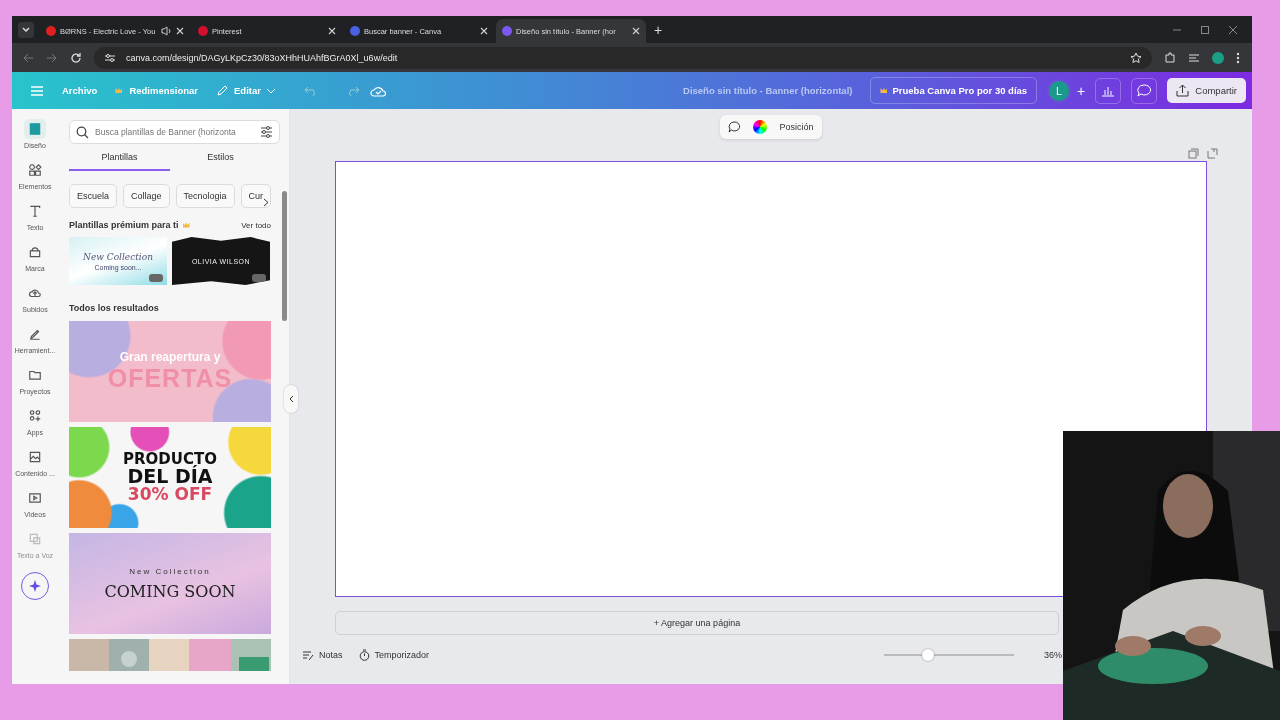 The image size is (1280, 720). Describe the element at coordinates (35, 416) in the screenshot. I see `apps-icon` at that location.